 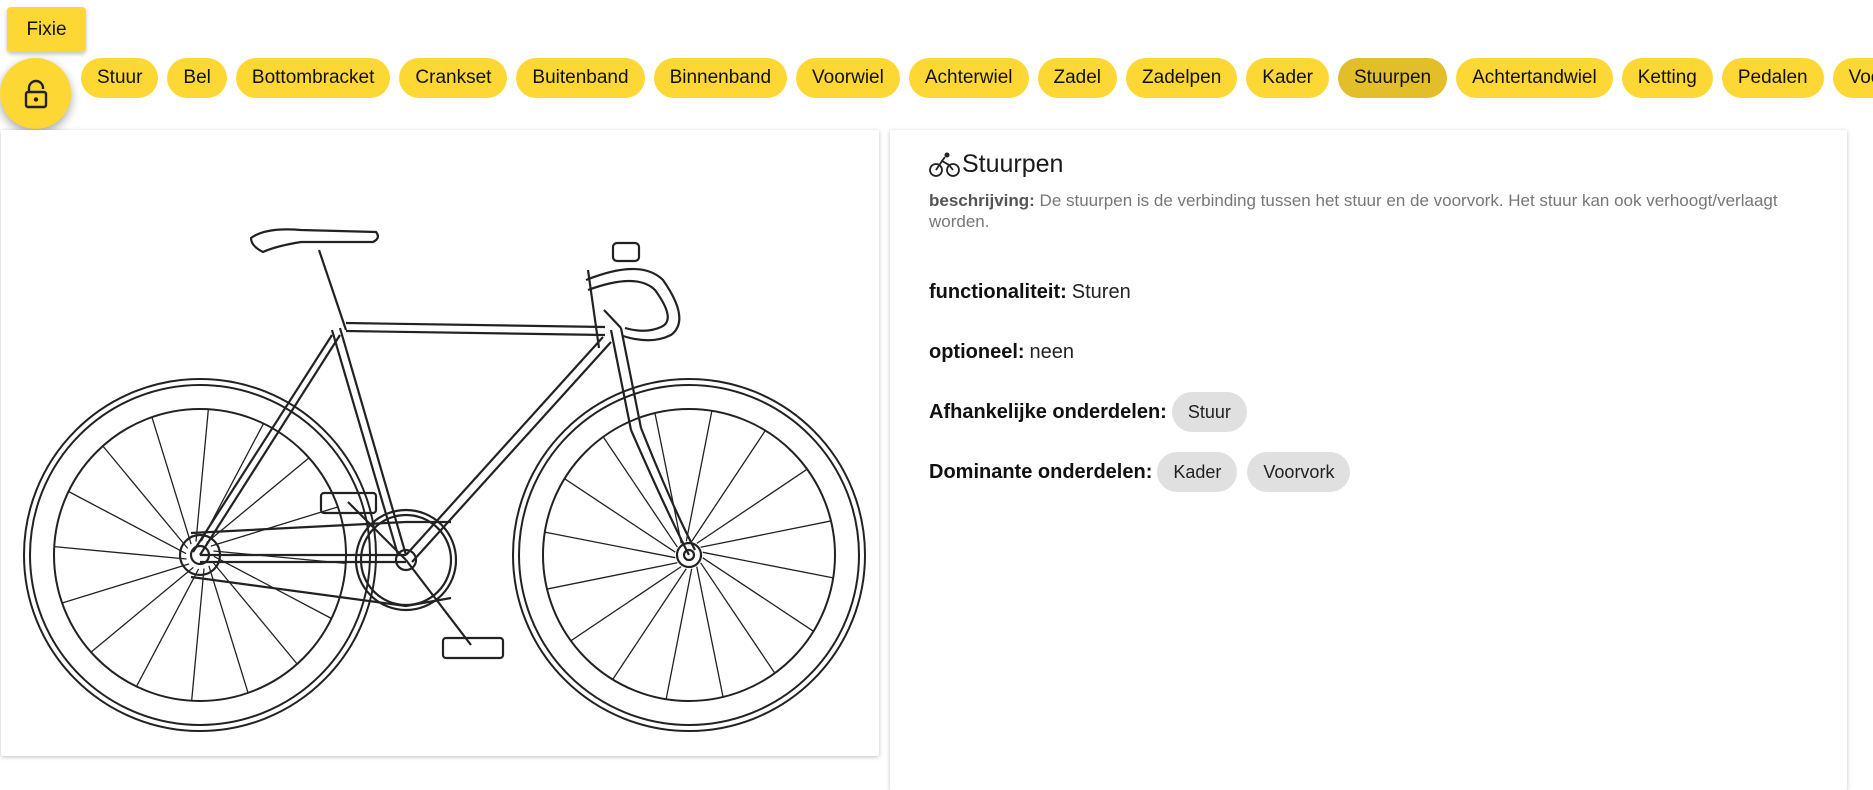 I want to click on functionality-row: functionaliteit: Sturen, so click(x=1030, y=292).